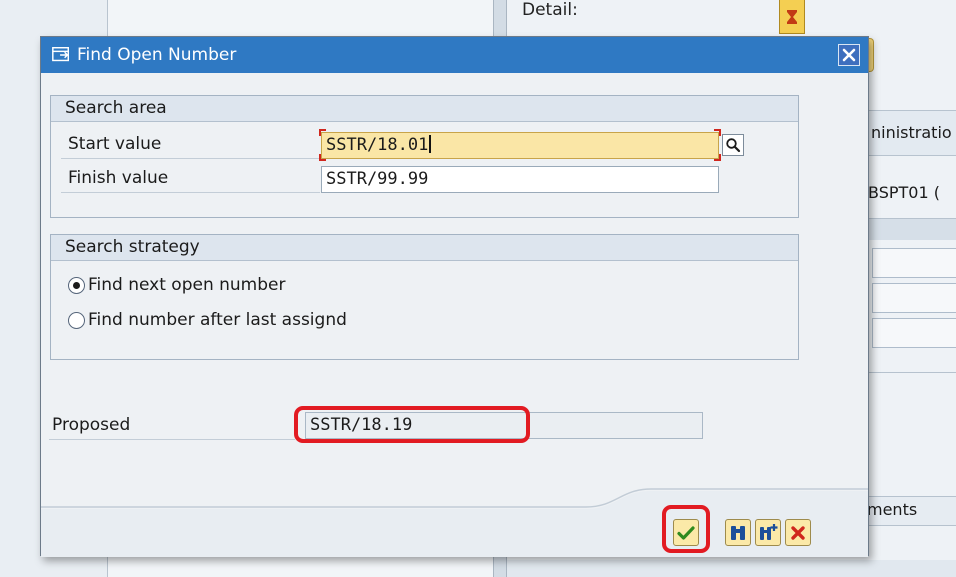  Describe the element at coordinates (731, 568) in the screenshot. I see `background-bottom-bar` at that location.